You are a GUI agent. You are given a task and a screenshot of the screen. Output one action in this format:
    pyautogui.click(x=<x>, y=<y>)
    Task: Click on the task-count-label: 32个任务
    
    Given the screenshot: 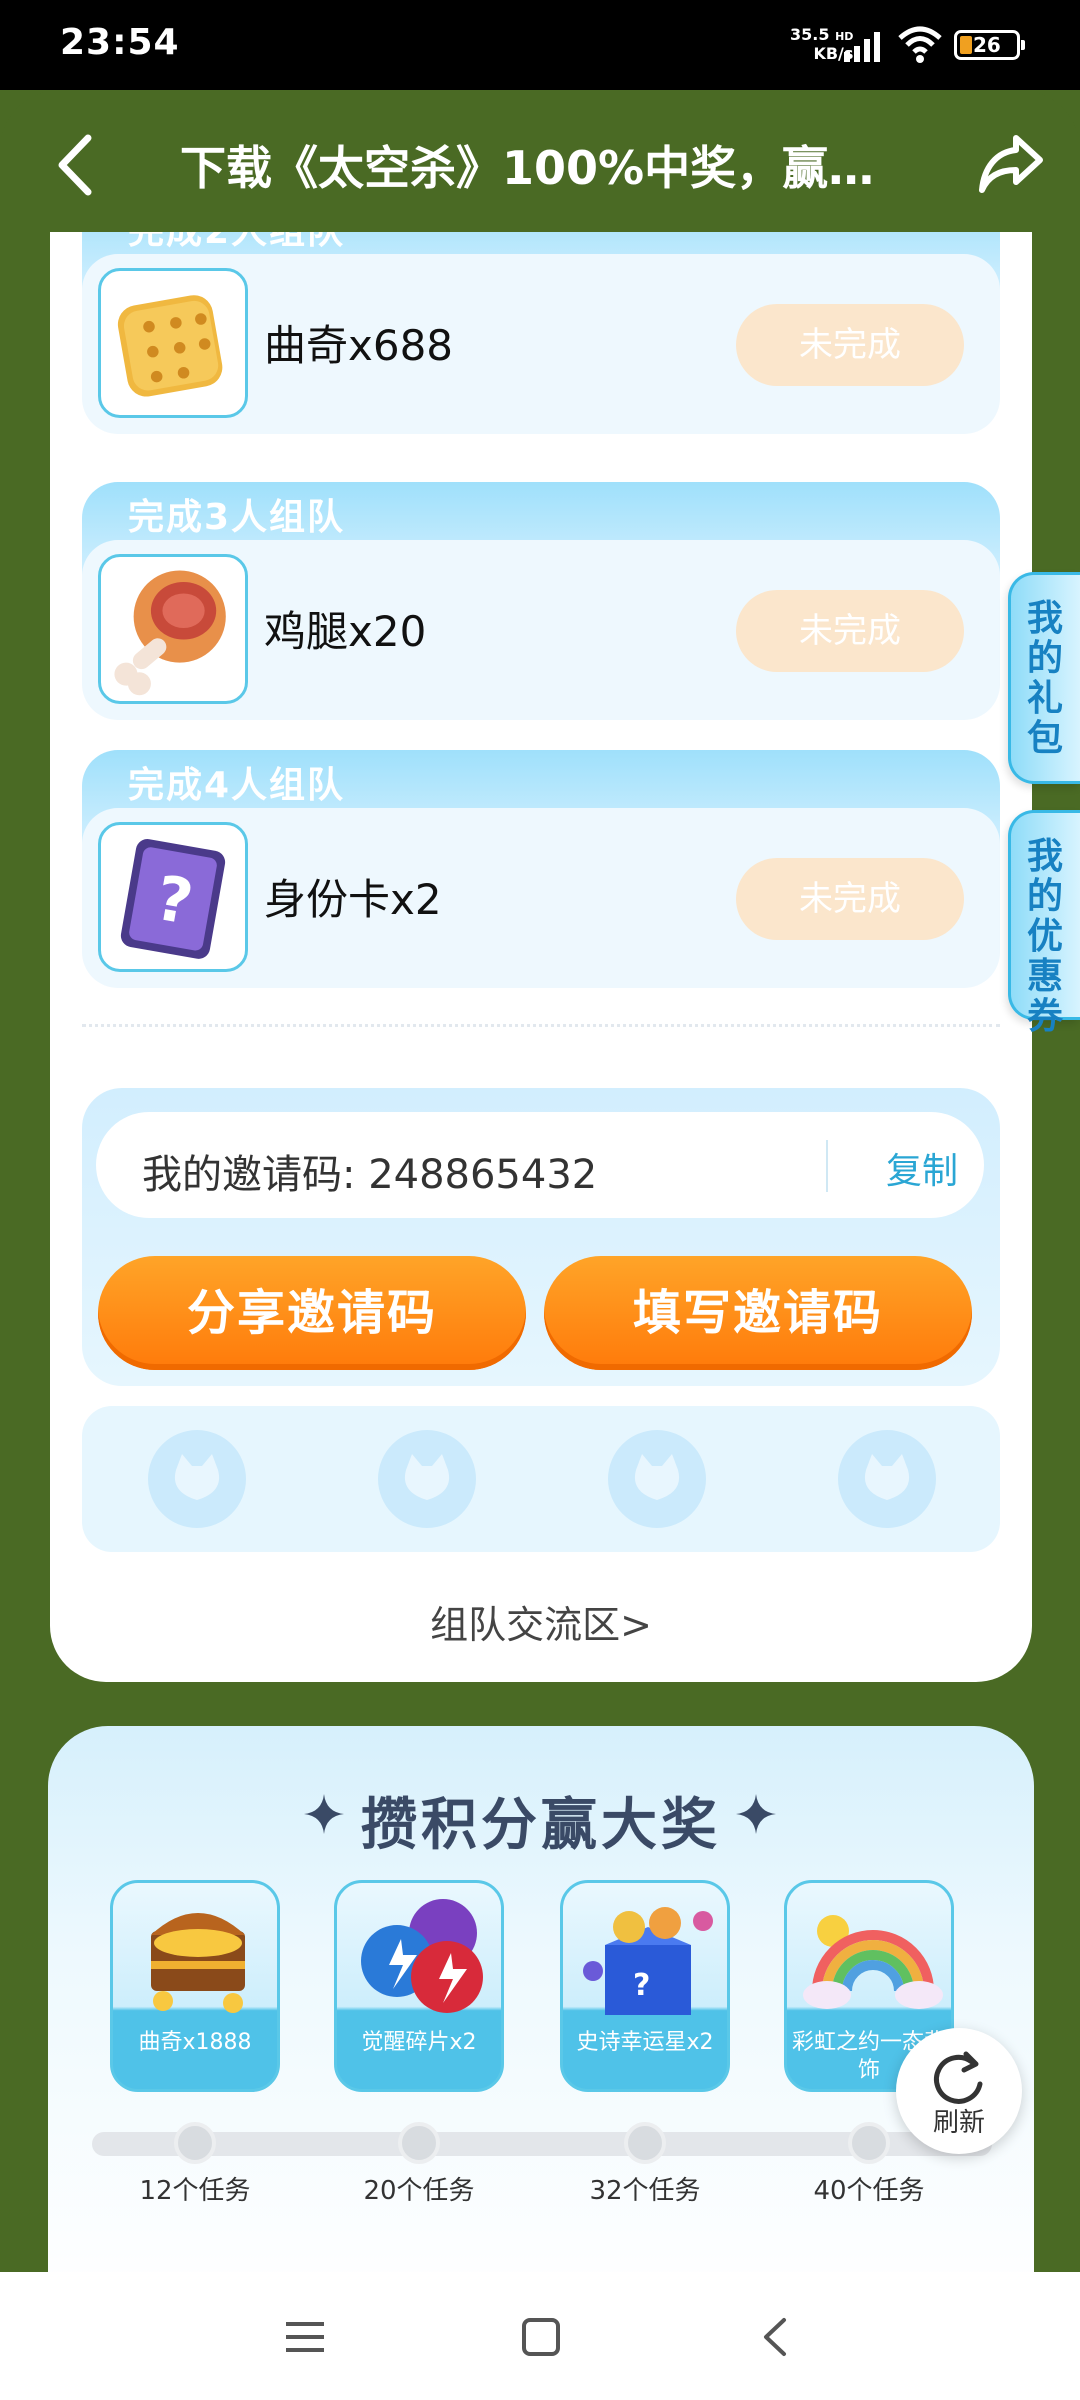 What is the action you would take?
    pyautogui.click(x=645, y=2191)
    